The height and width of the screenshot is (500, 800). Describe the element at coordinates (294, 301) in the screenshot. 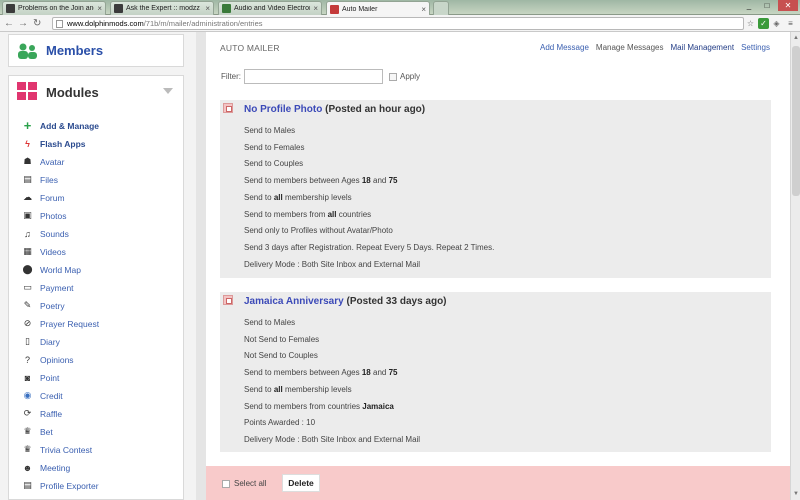

I see `entry-name-link: Jamaica Anniversary` at that location.